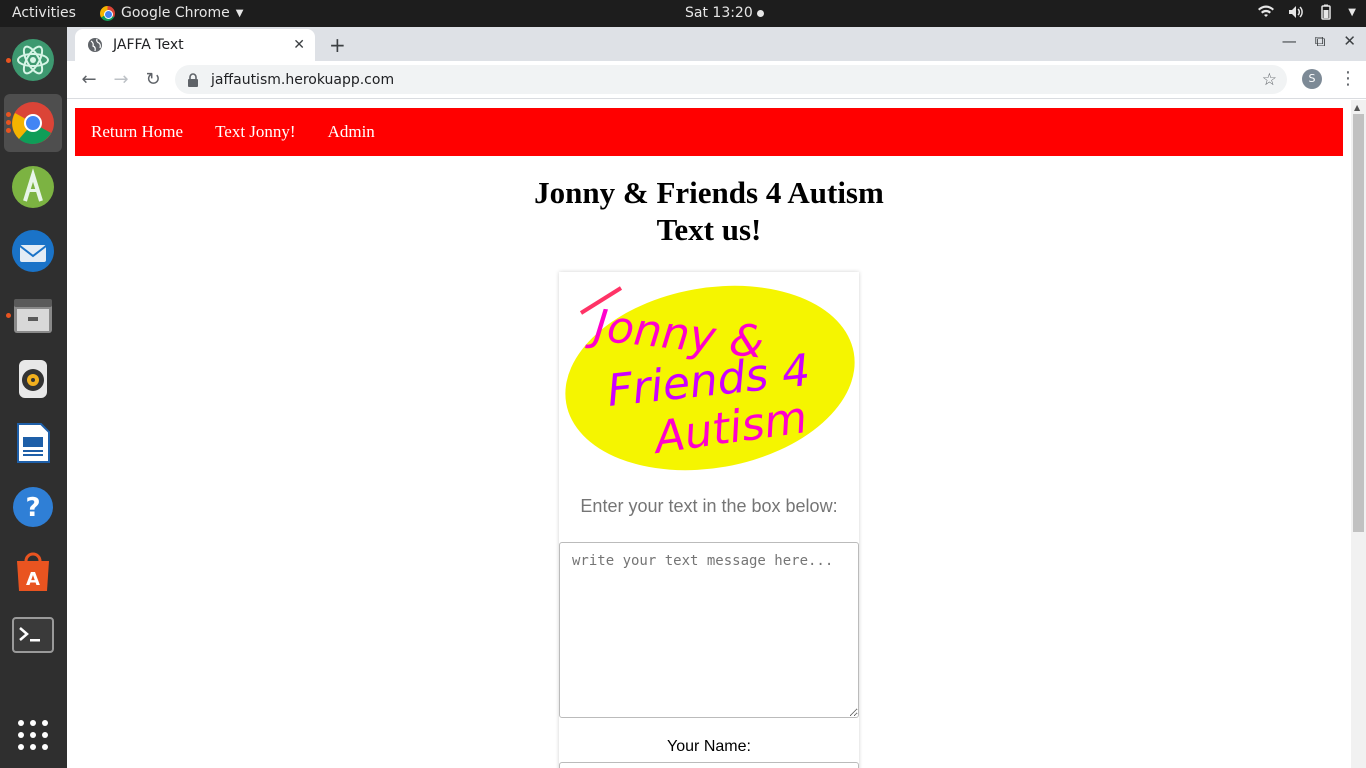 The height and width of the screenshot is (768, 1366). I want to click on window-controls: — ⧉ ✕, so click(1319, 41).